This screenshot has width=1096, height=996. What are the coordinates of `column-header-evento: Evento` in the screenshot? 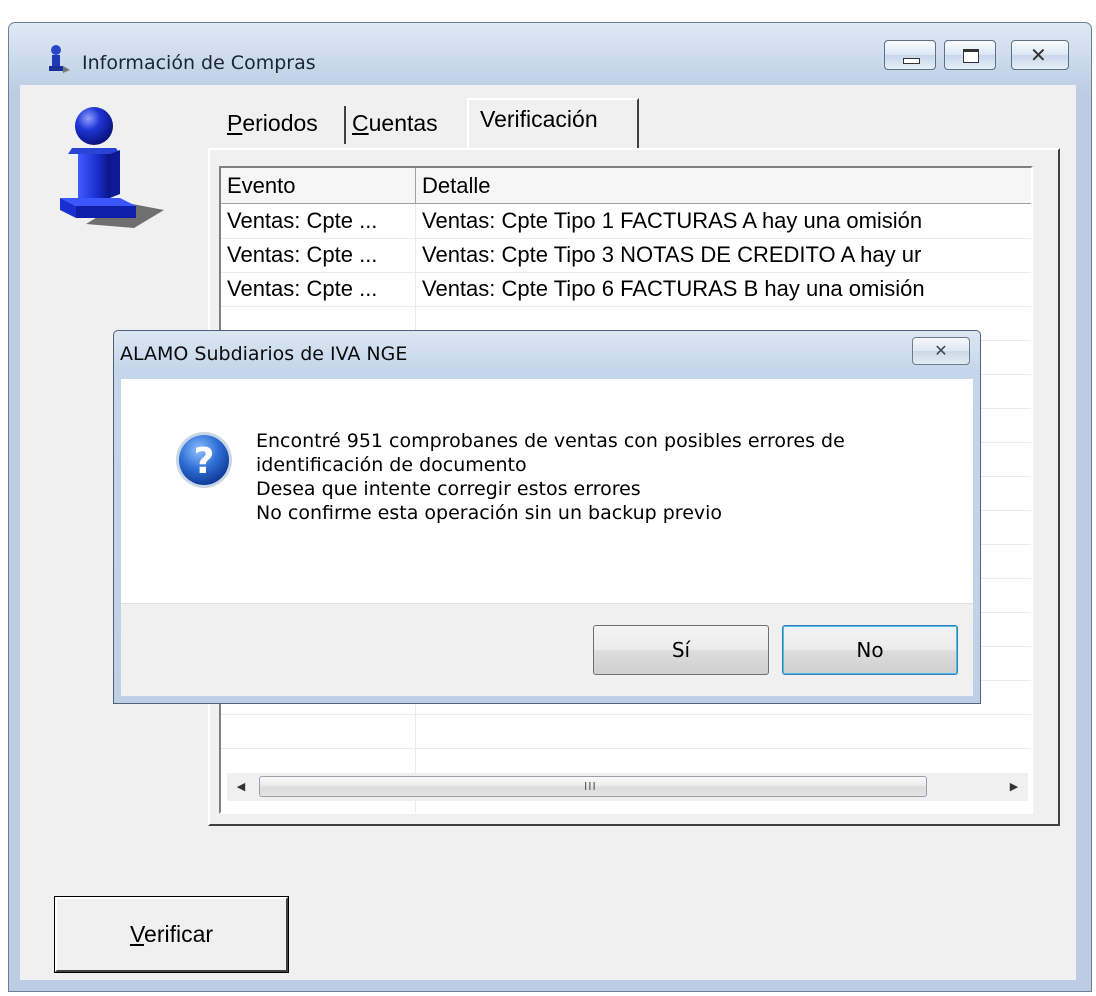 It's located at (318, 186).